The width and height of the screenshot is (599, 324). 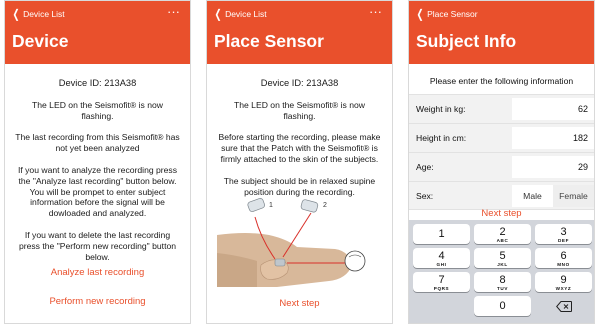 I want to click on form-intro: Please enter the following information, so click(x=501, y=81).